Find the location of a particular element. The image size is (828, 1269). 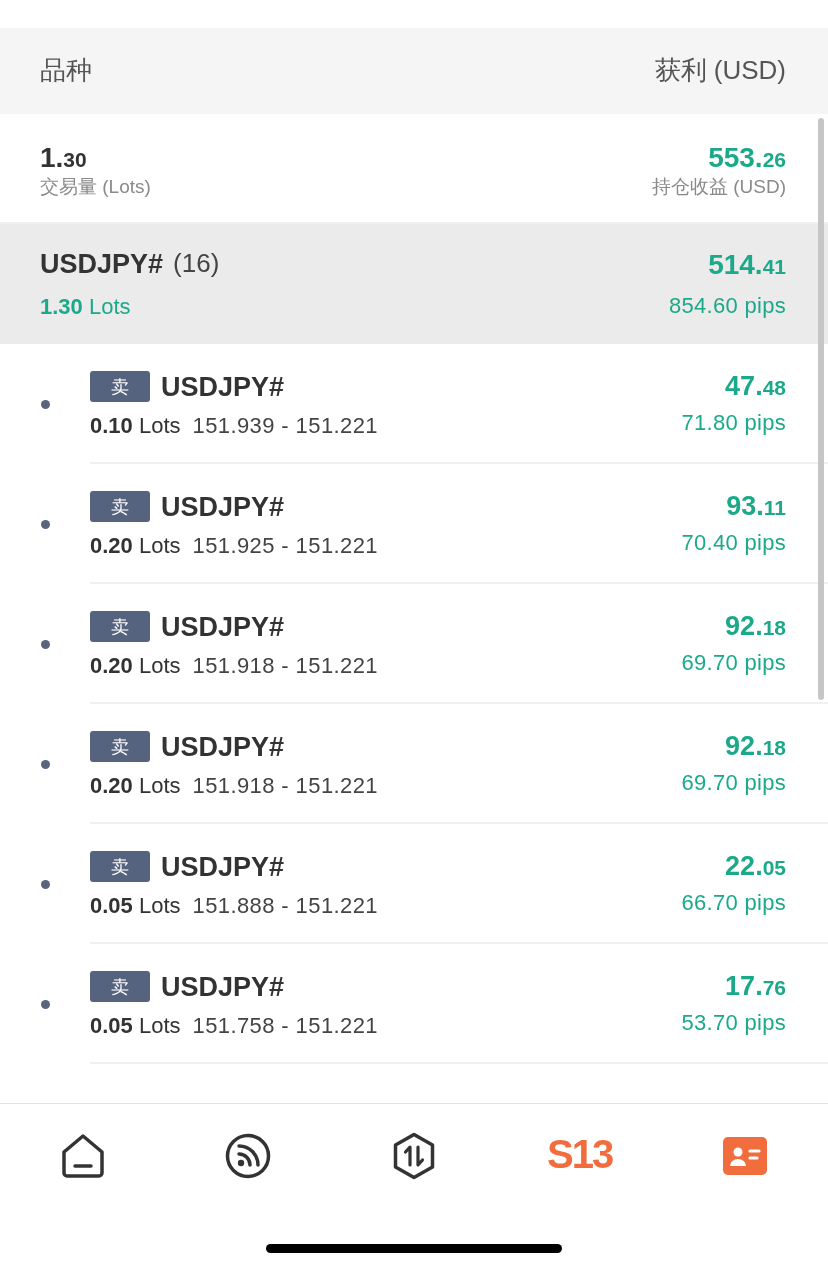

feed-icon is located at coordinates (248, 1156).